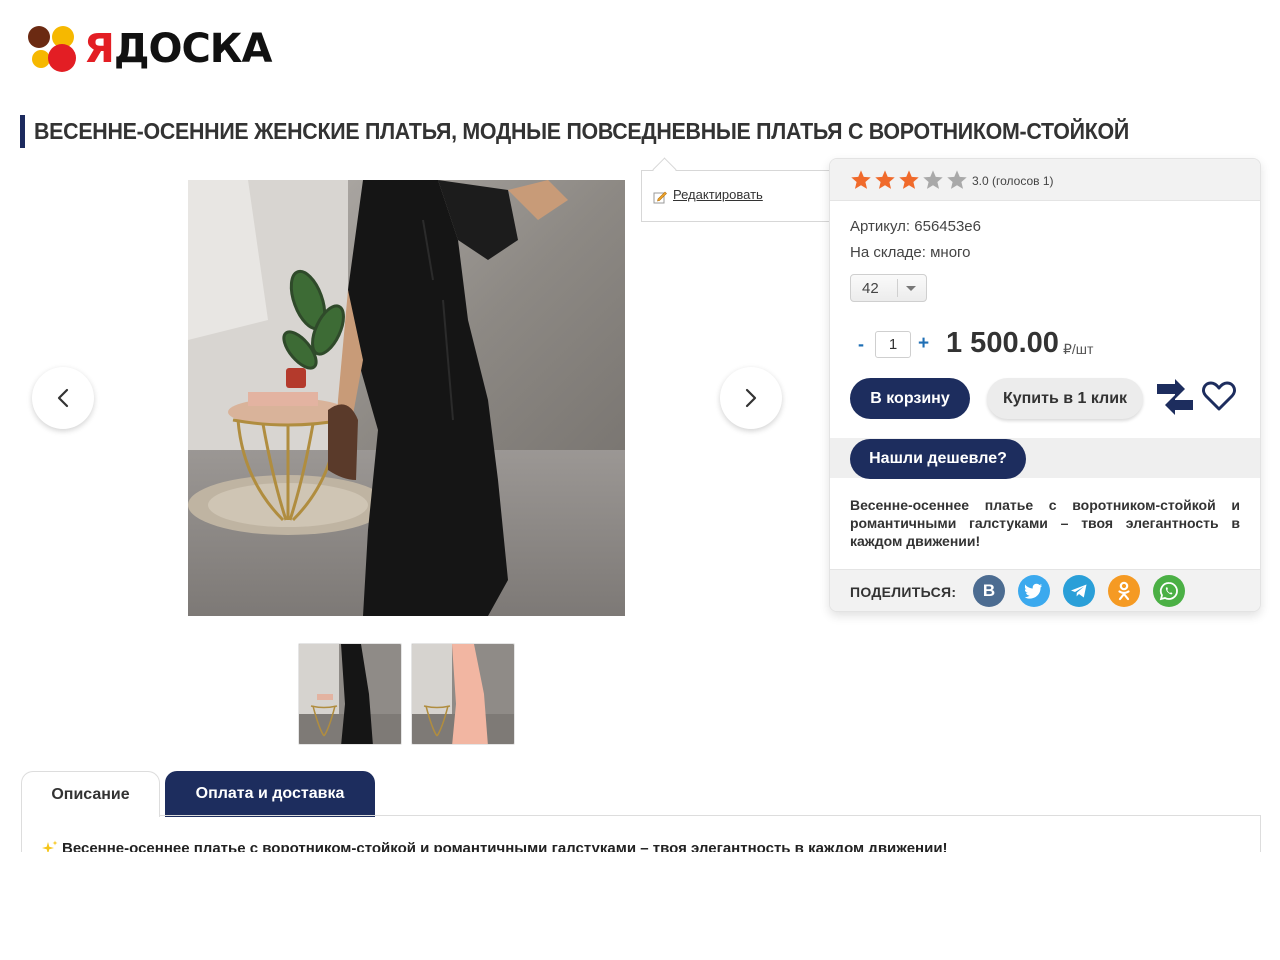  What do you see at coordinates (903, 592) in the screenshot?
I see `share-label: ПОДЕЛИТЬСЯ:` at bounding box center [903, 592].